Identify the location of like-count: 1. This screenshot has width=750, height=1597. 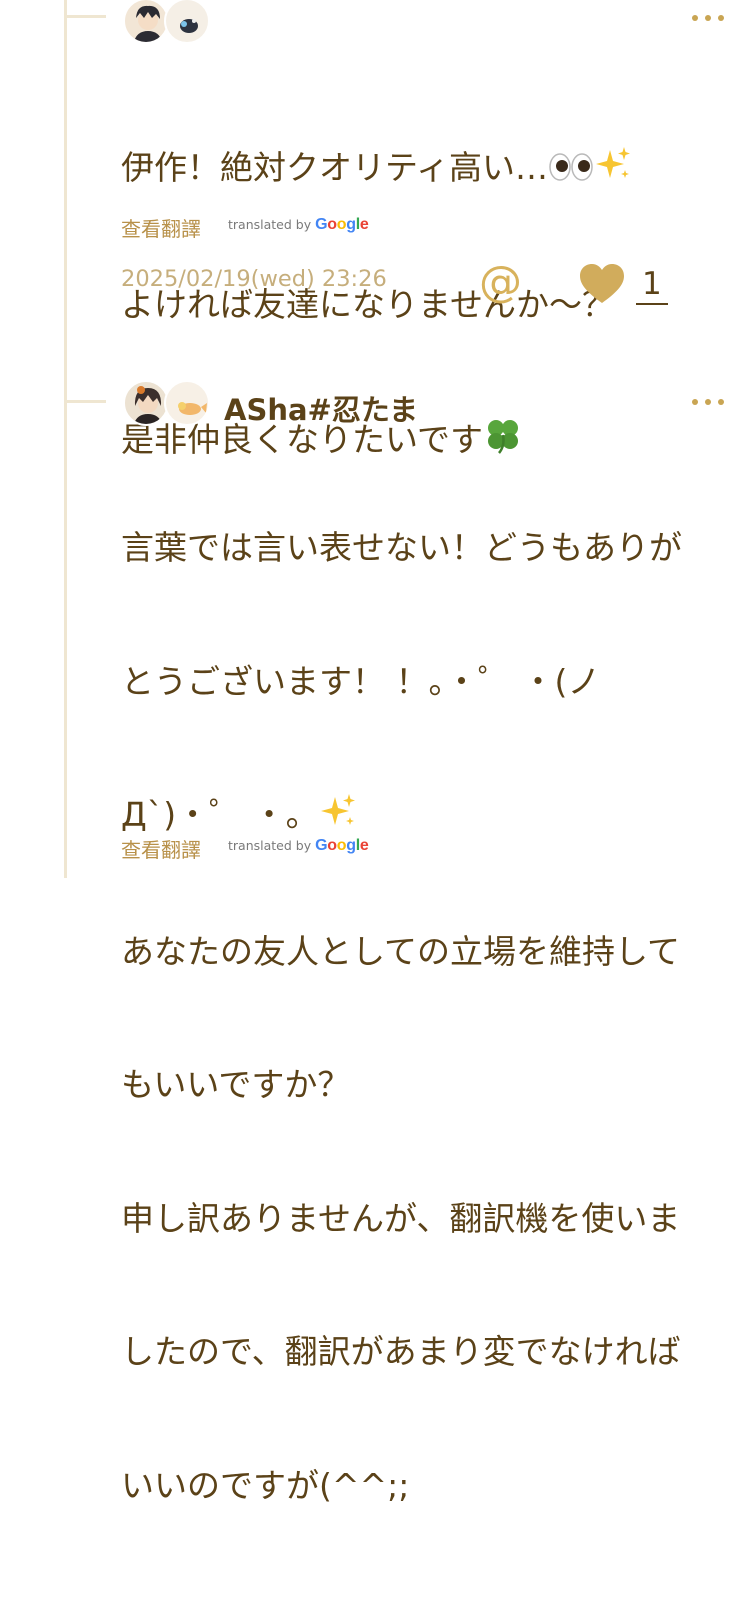
(652, 286).